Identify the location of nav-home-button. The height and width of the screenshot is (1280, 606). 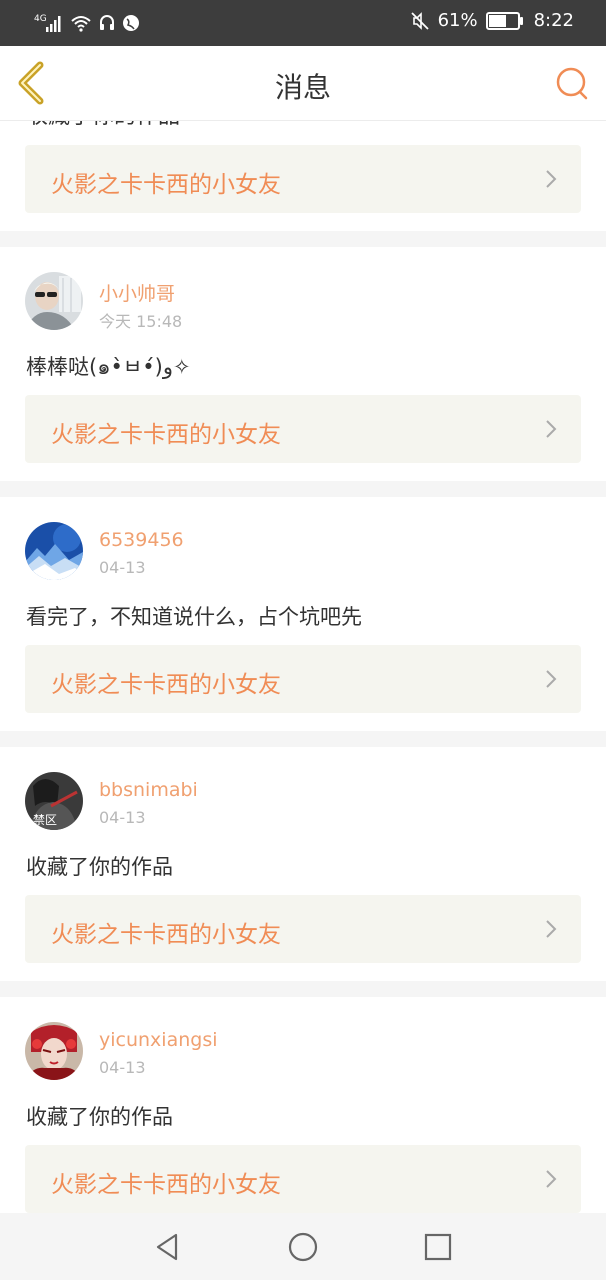
(303, 1247).